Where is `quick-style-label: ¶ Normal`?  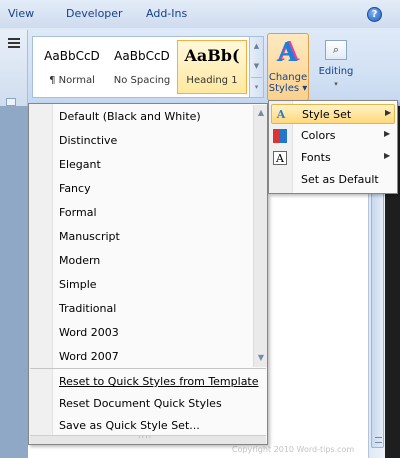 quick-style-label: ¶ Normal is located at coordinates (72, 80).